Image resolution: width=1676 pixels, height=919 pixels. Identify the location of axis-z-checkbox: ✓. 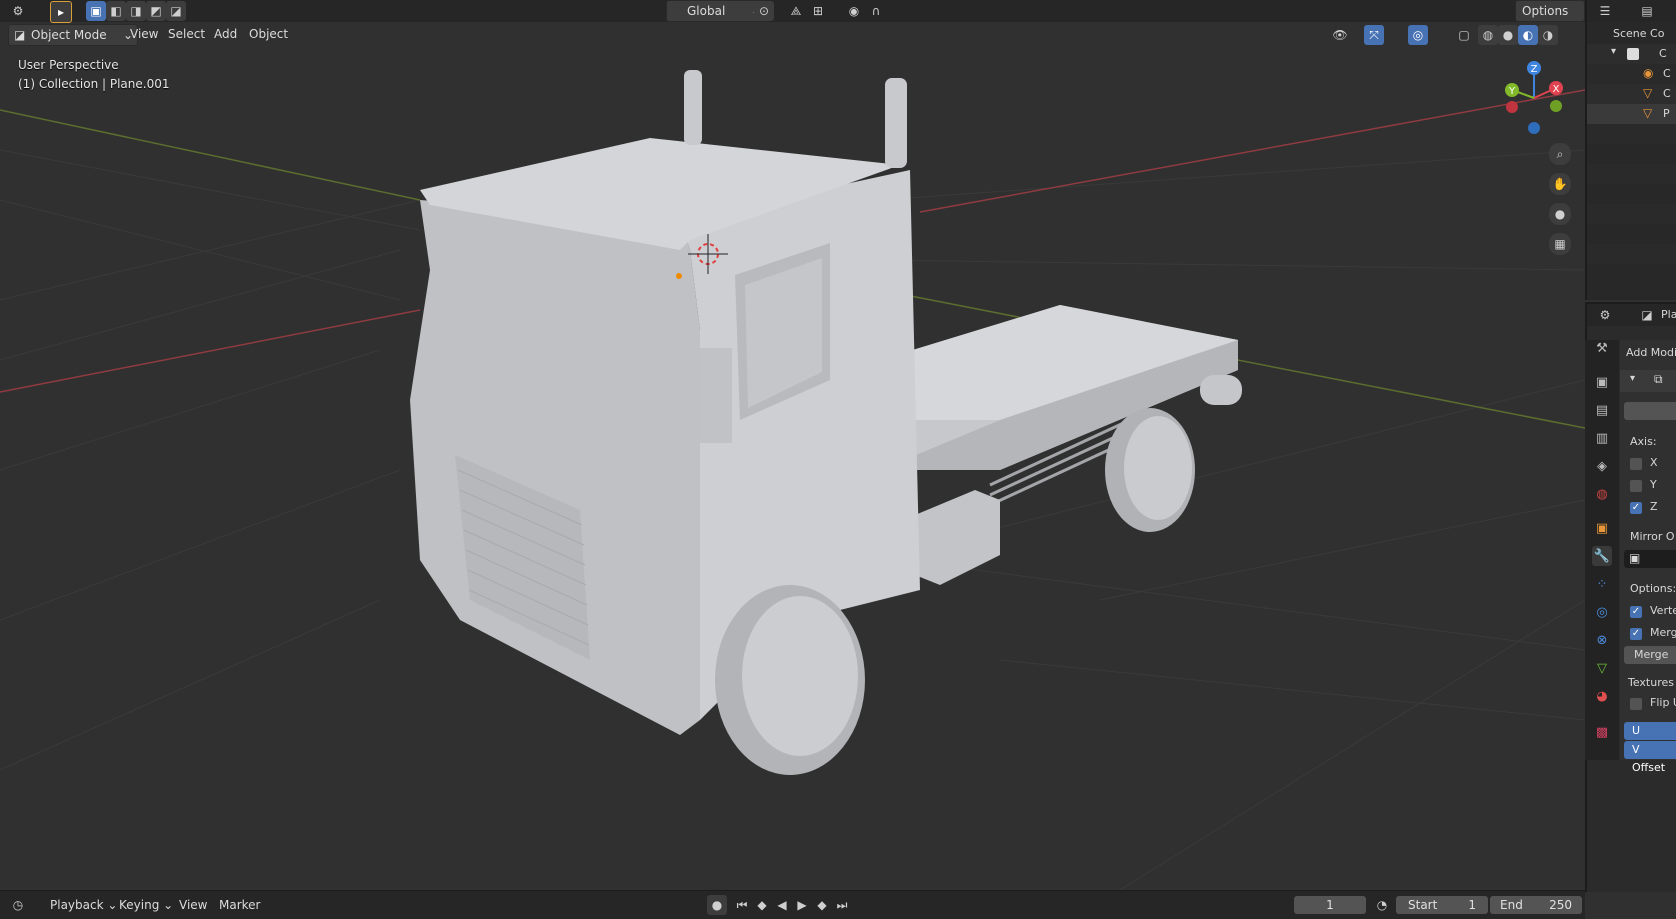
(1636, 508).